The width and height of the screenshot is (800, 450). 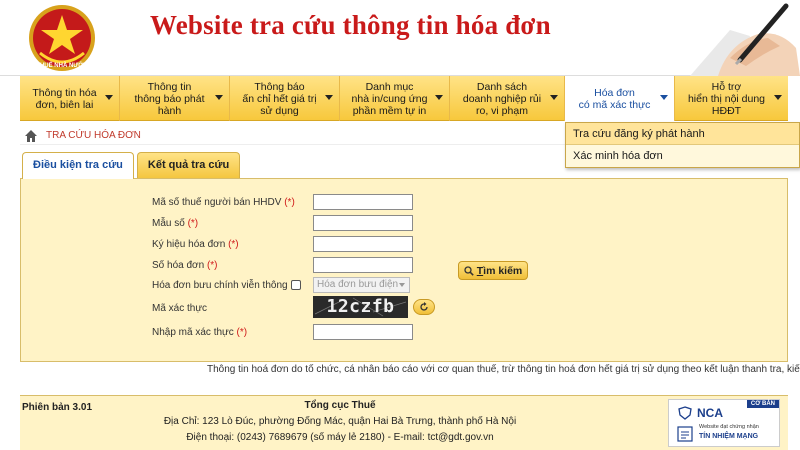 I want to click on tab-search-results: Kết quả tra cứu, so click(x=188, y=165).